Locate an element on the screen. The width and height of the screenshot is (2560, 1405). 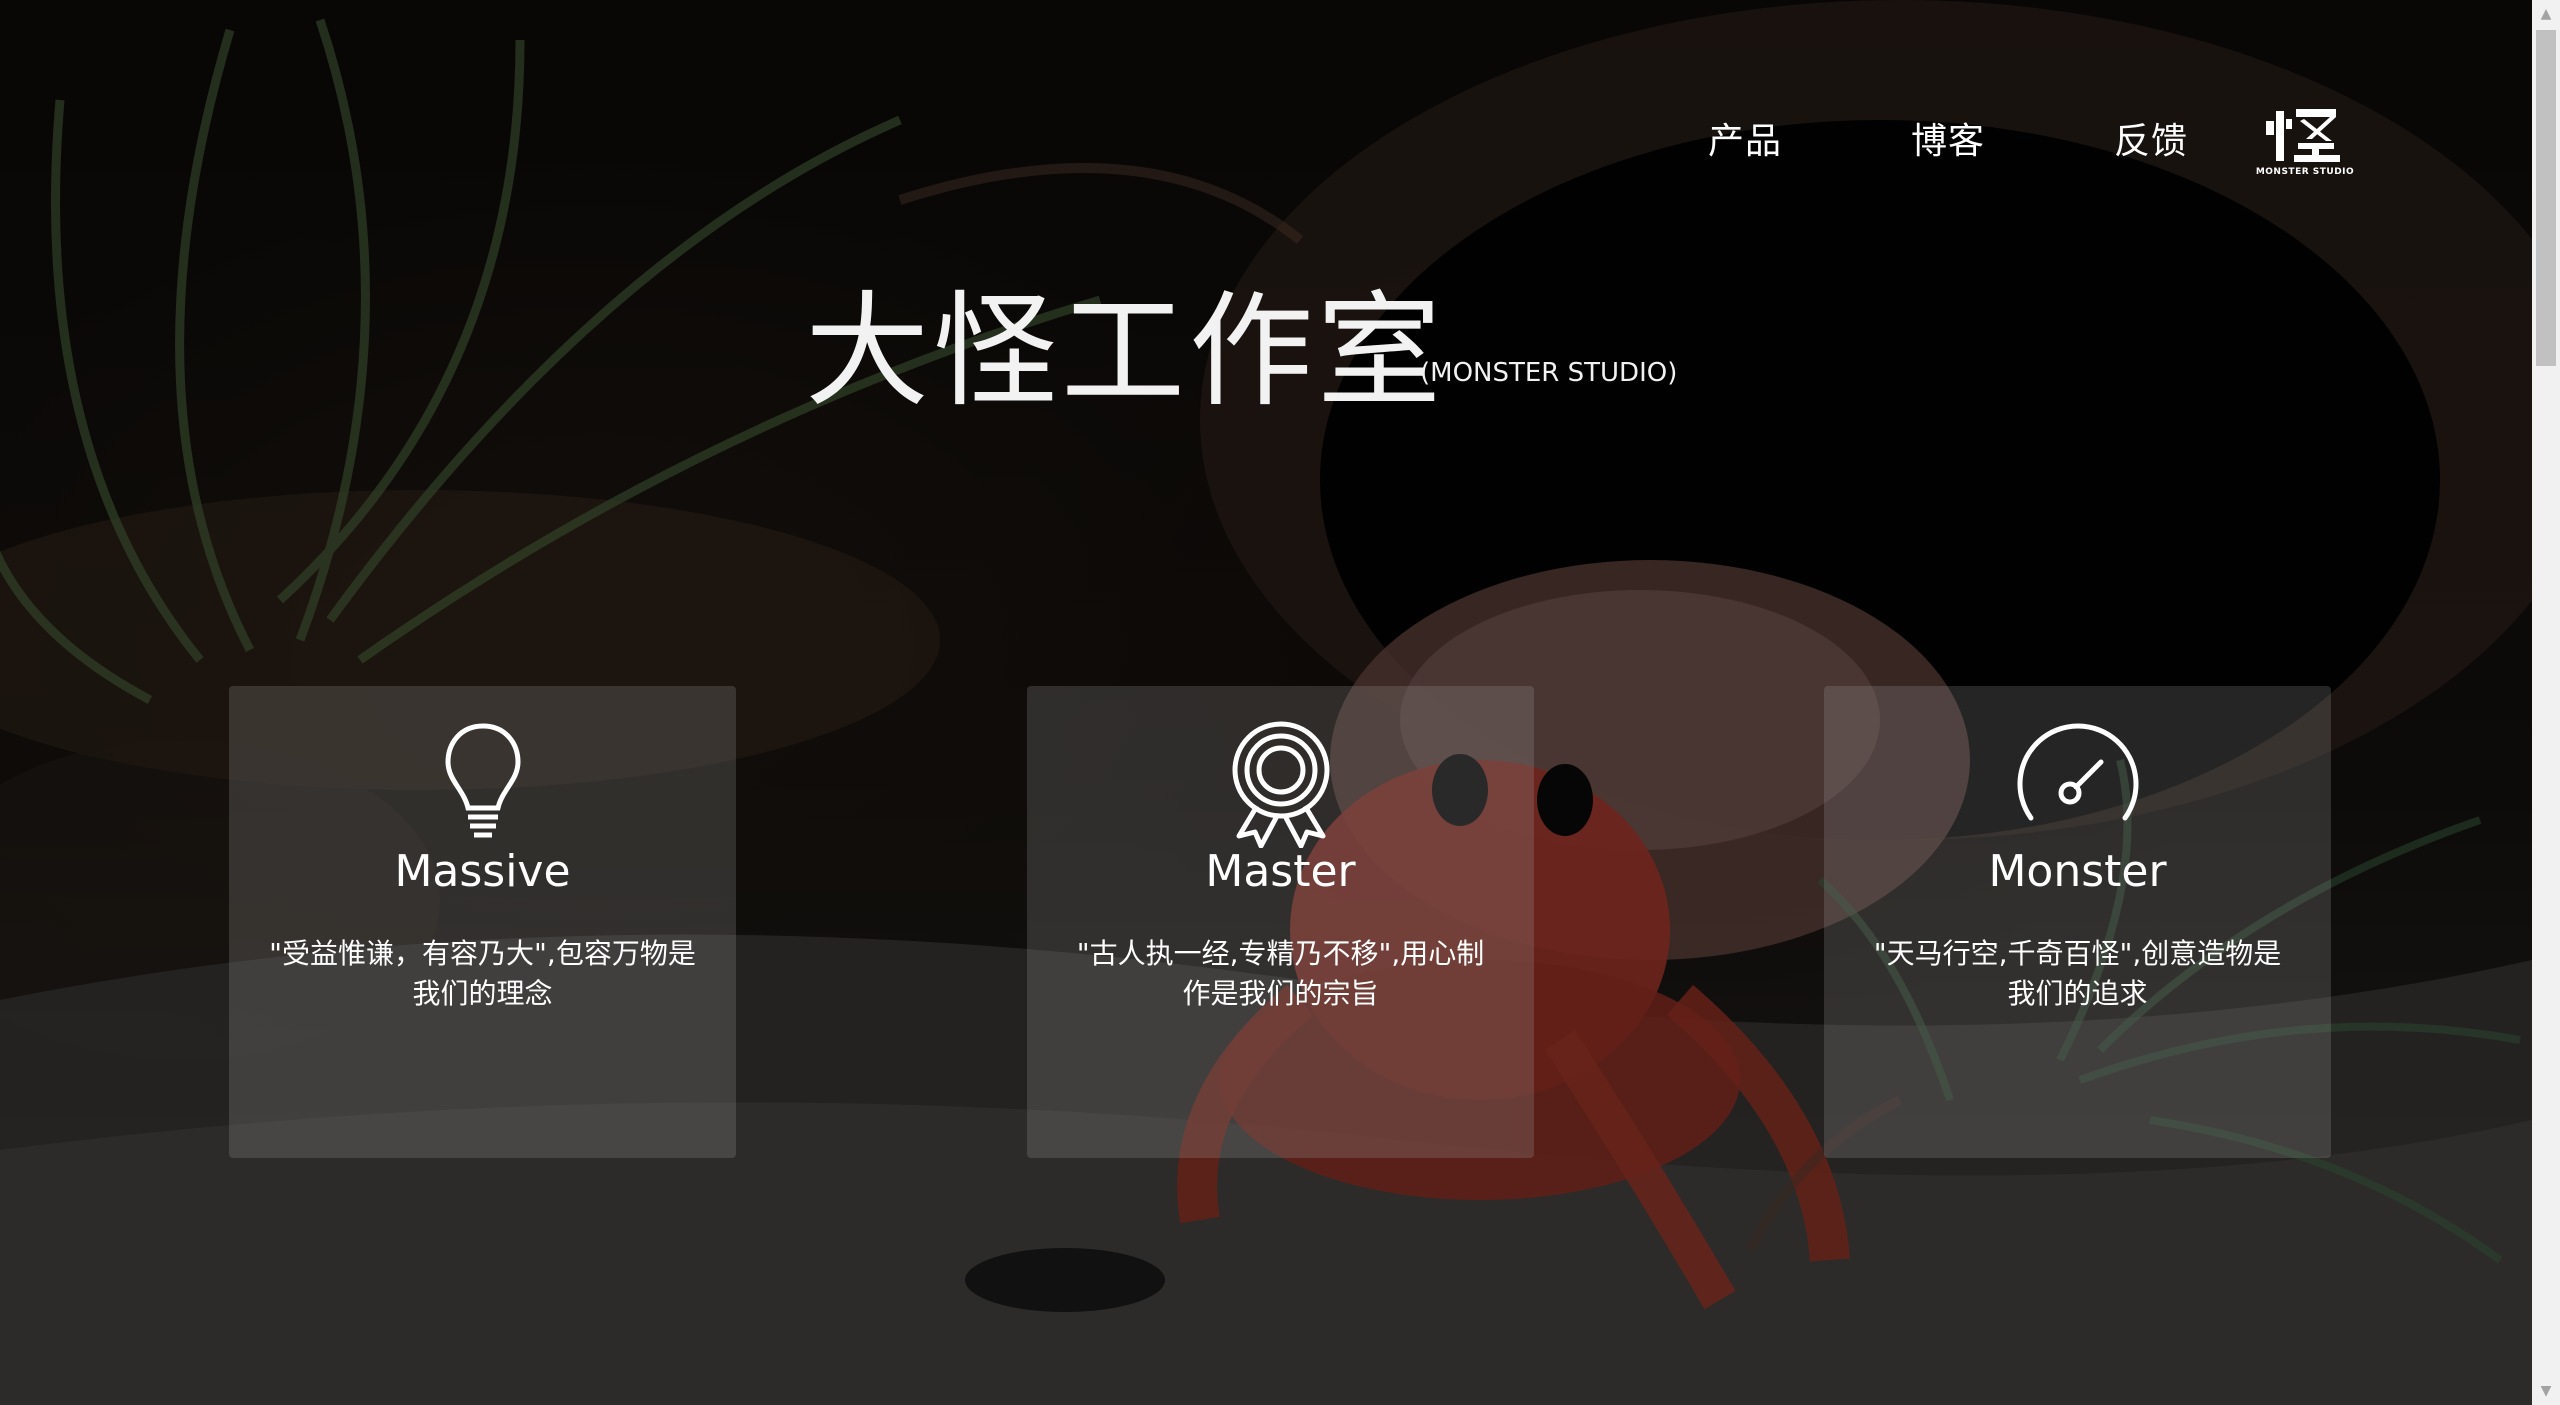
scroll-down-arrow-icon: ▼ is located at coordinates (2546, 1391).